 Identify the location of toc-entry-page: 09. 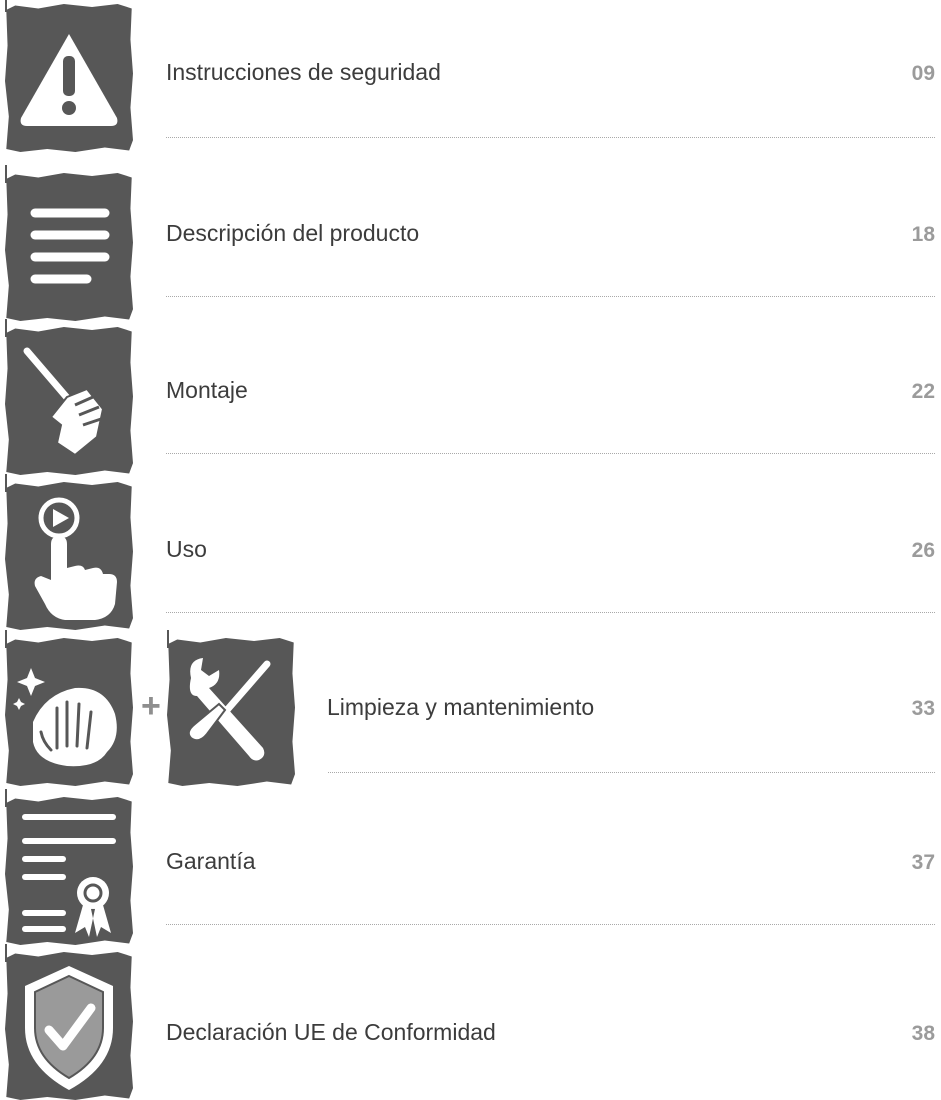
(923, 73).